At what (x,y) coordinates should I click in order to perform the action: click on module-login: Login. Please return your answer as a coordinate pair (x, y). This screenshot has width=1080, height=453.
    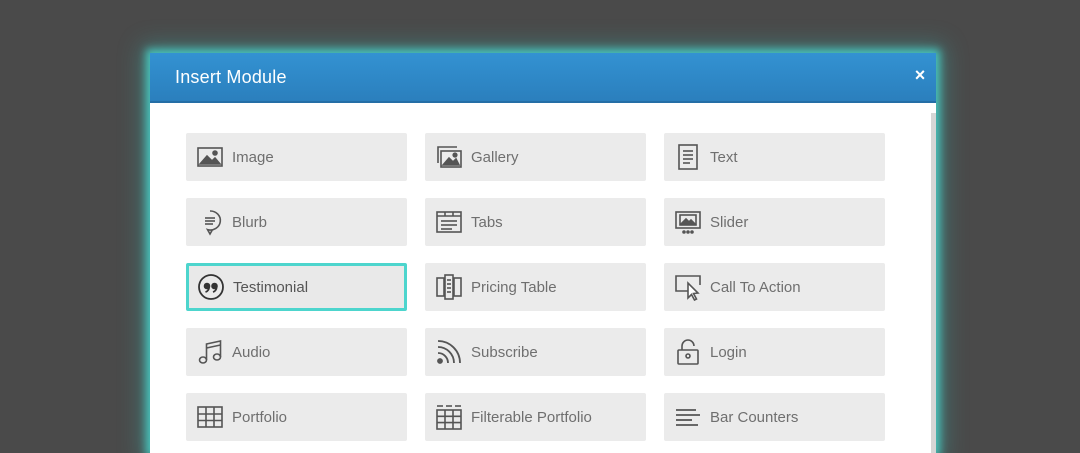
    Looking at the image, I should click on (774, 352).